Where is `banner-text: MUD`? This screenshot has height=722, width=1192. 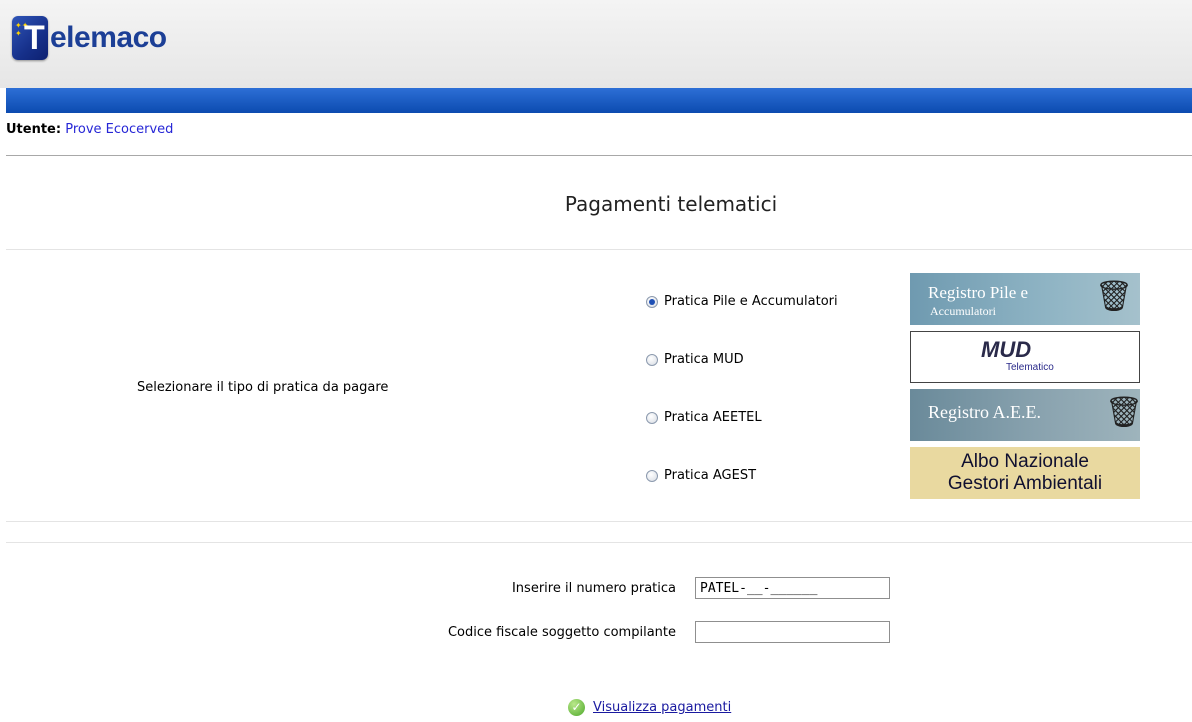 banner-text: MUD is located at coordinates (1006, 349).